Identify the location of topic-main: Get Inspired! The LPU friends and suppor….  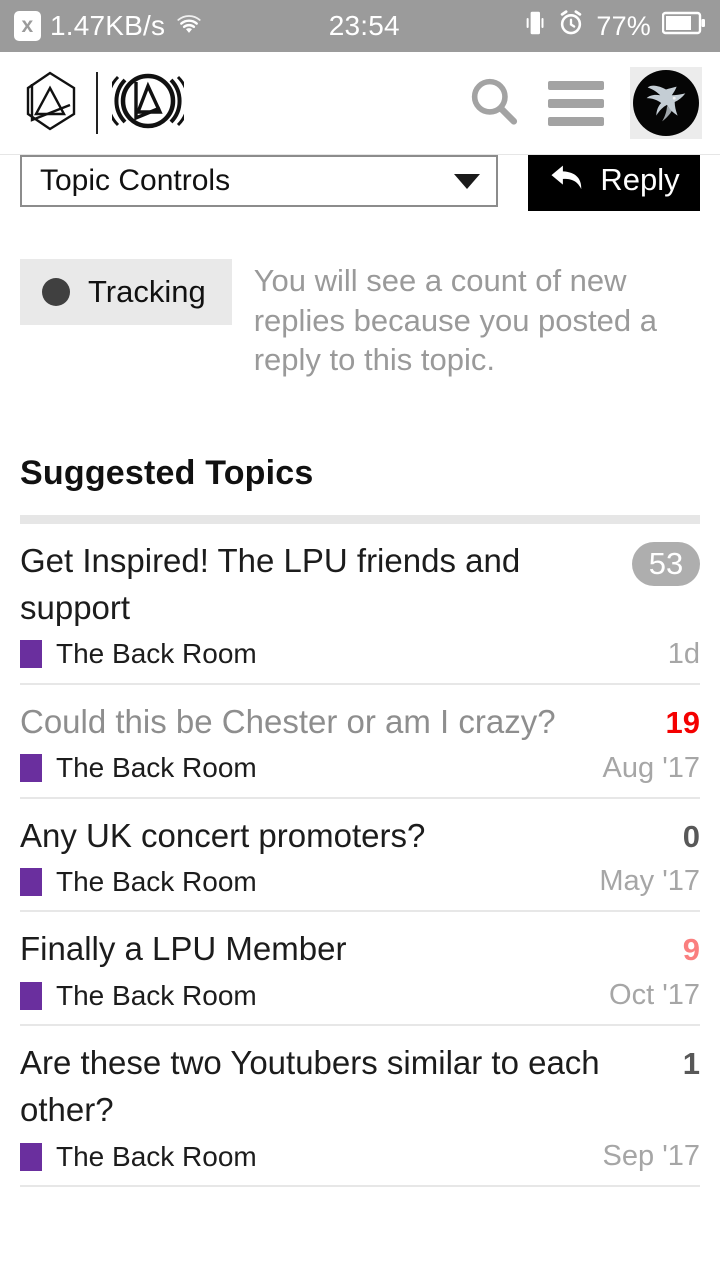
(360, 585).